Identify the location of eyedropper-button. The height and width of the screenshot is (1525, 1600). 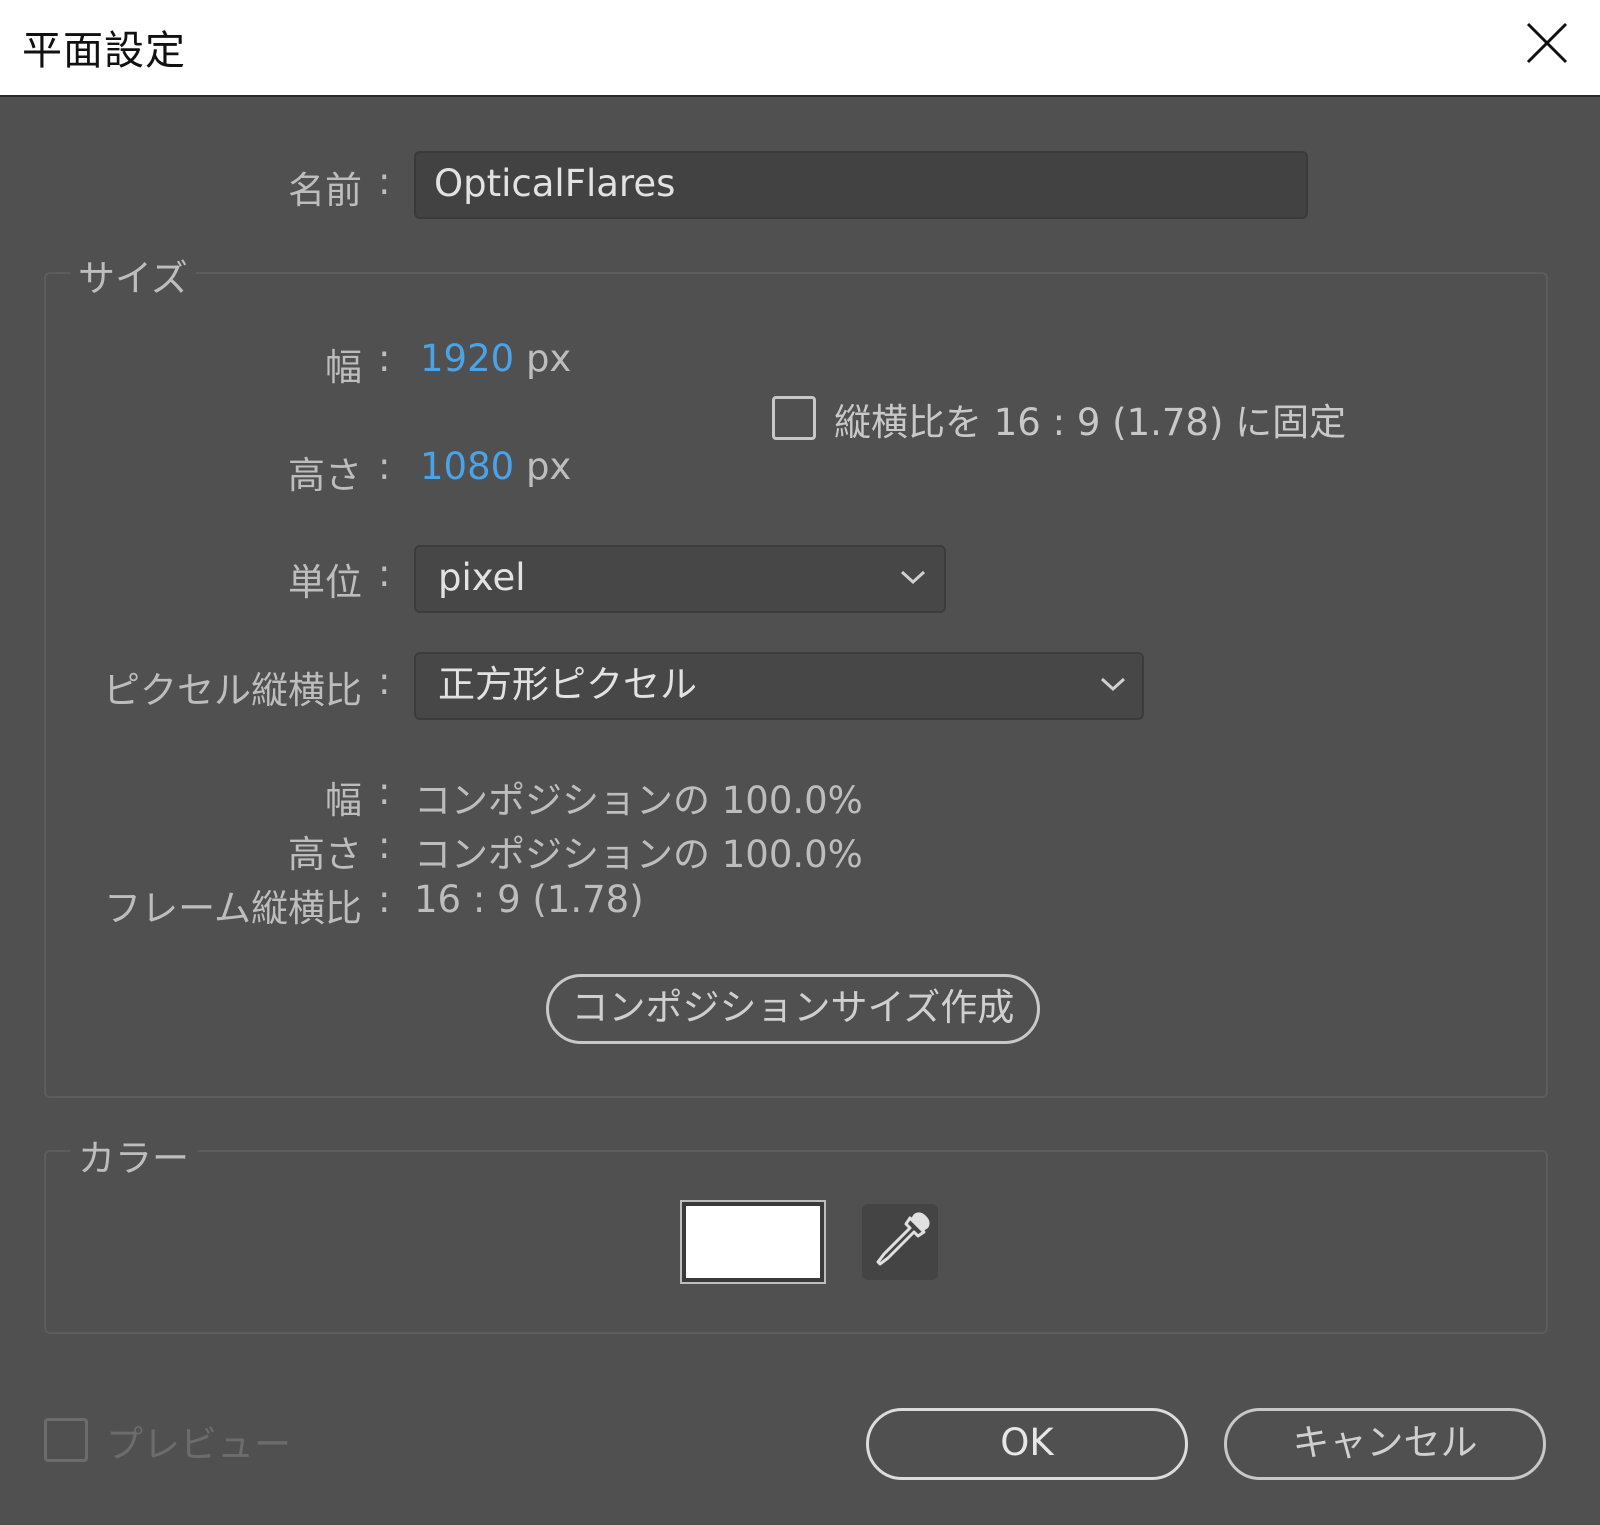
(900, 1242).